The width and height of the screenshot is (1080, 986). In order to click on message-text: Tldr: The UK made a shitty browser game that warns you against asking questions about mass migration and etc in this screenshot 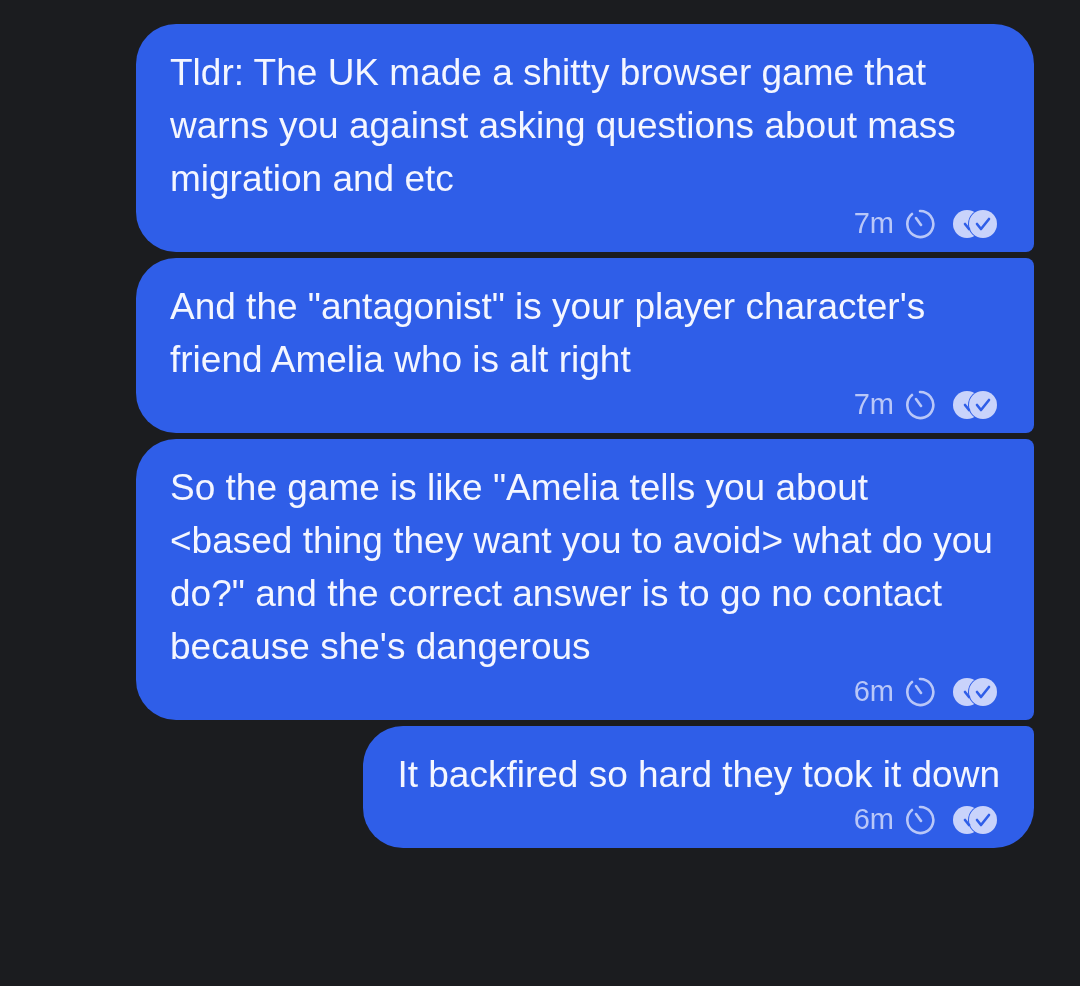, I will do `click(563, 126)`.